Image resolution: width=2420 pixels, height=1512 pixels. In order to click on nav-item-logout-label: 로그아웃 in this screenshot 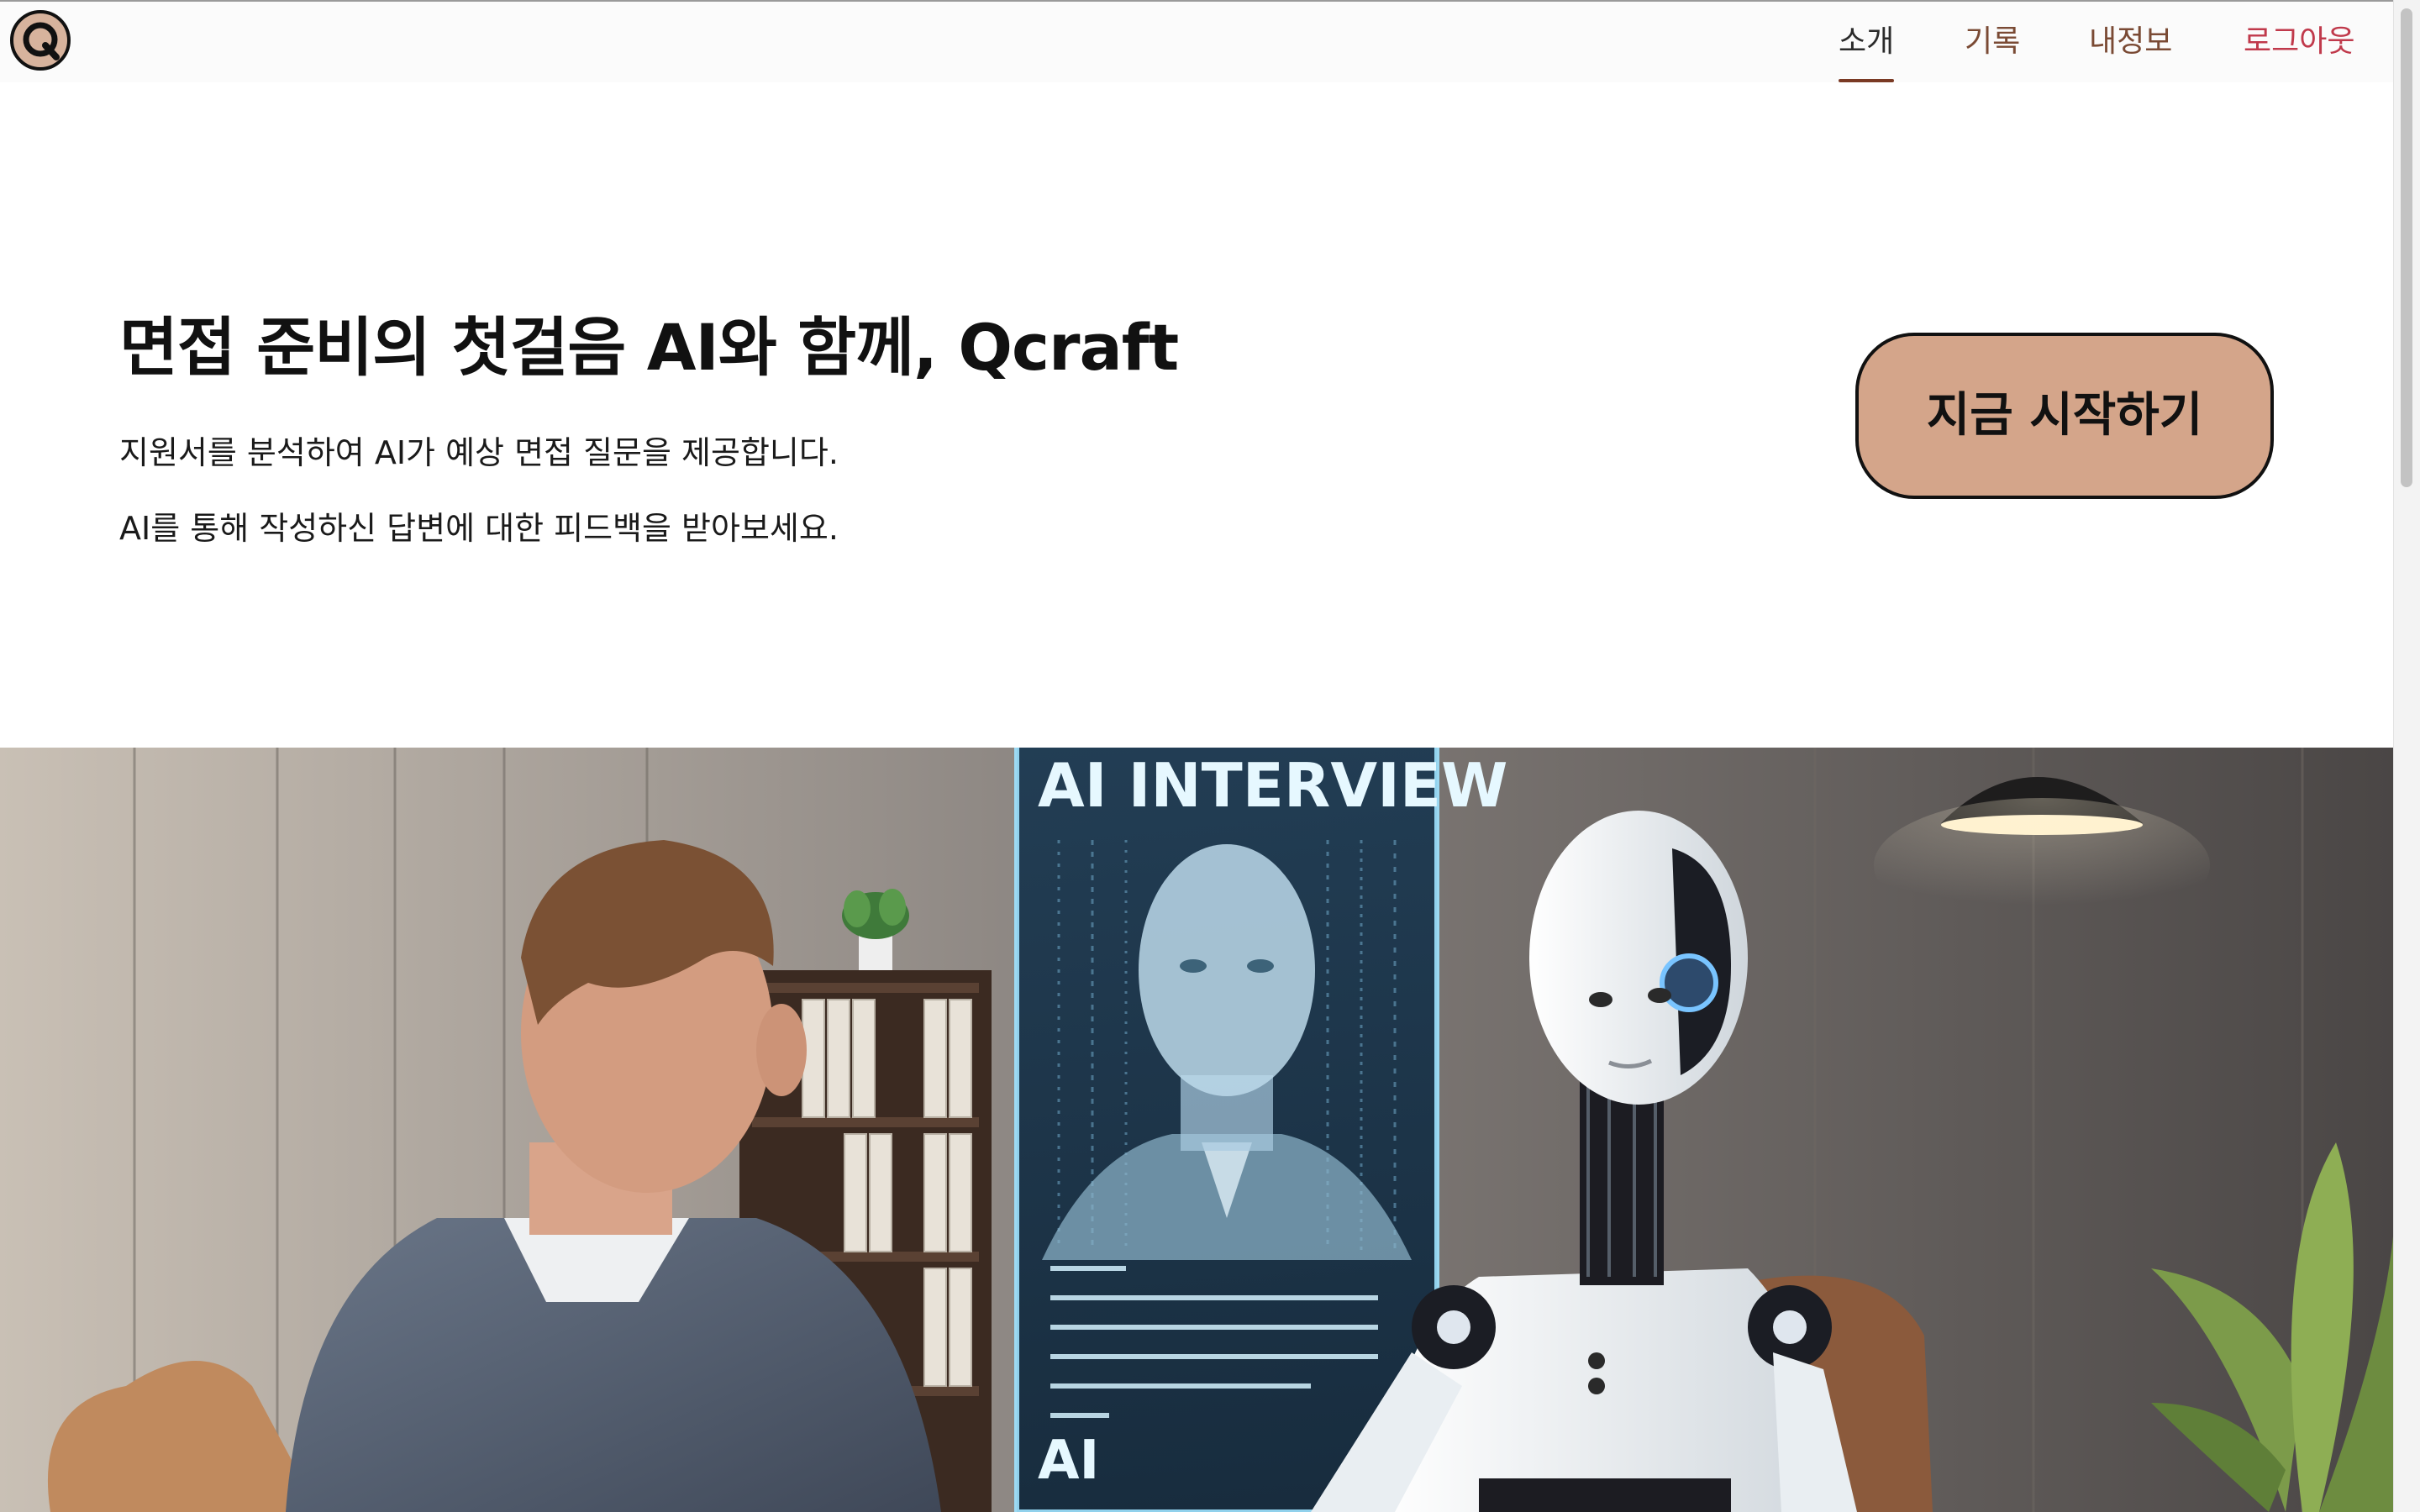, I will do `click(2299, 41)`.